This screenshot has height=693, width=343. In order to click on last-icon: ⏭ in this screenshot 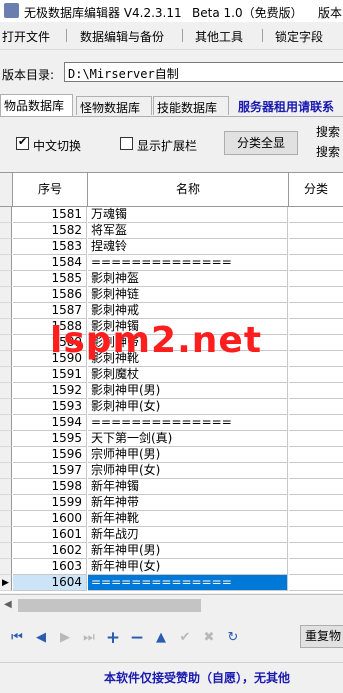, I will do `click(89, 638)`.